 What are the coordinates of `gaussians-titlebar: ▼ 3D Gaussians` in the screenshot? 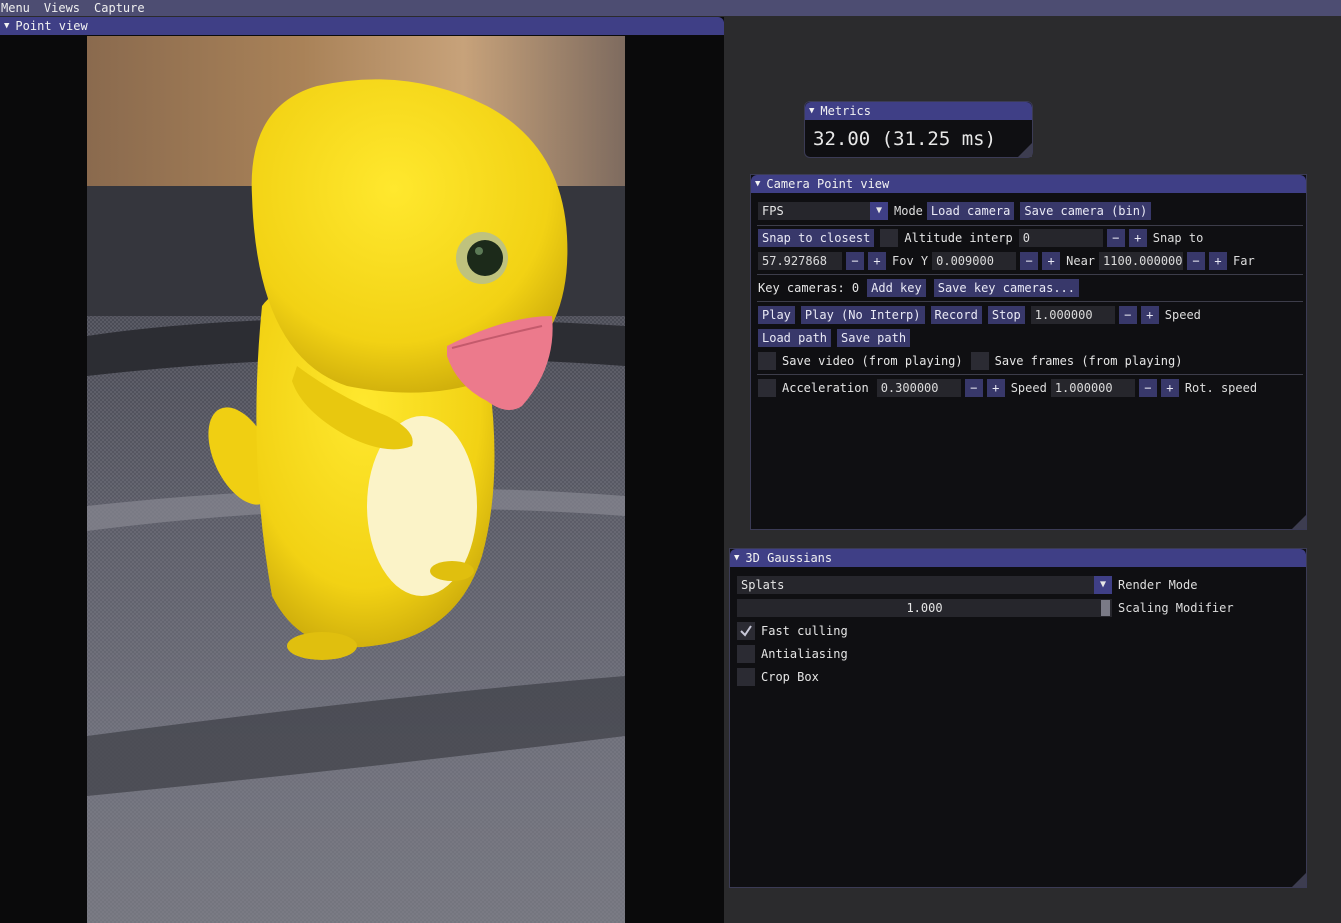 It's located at (1018, 558).